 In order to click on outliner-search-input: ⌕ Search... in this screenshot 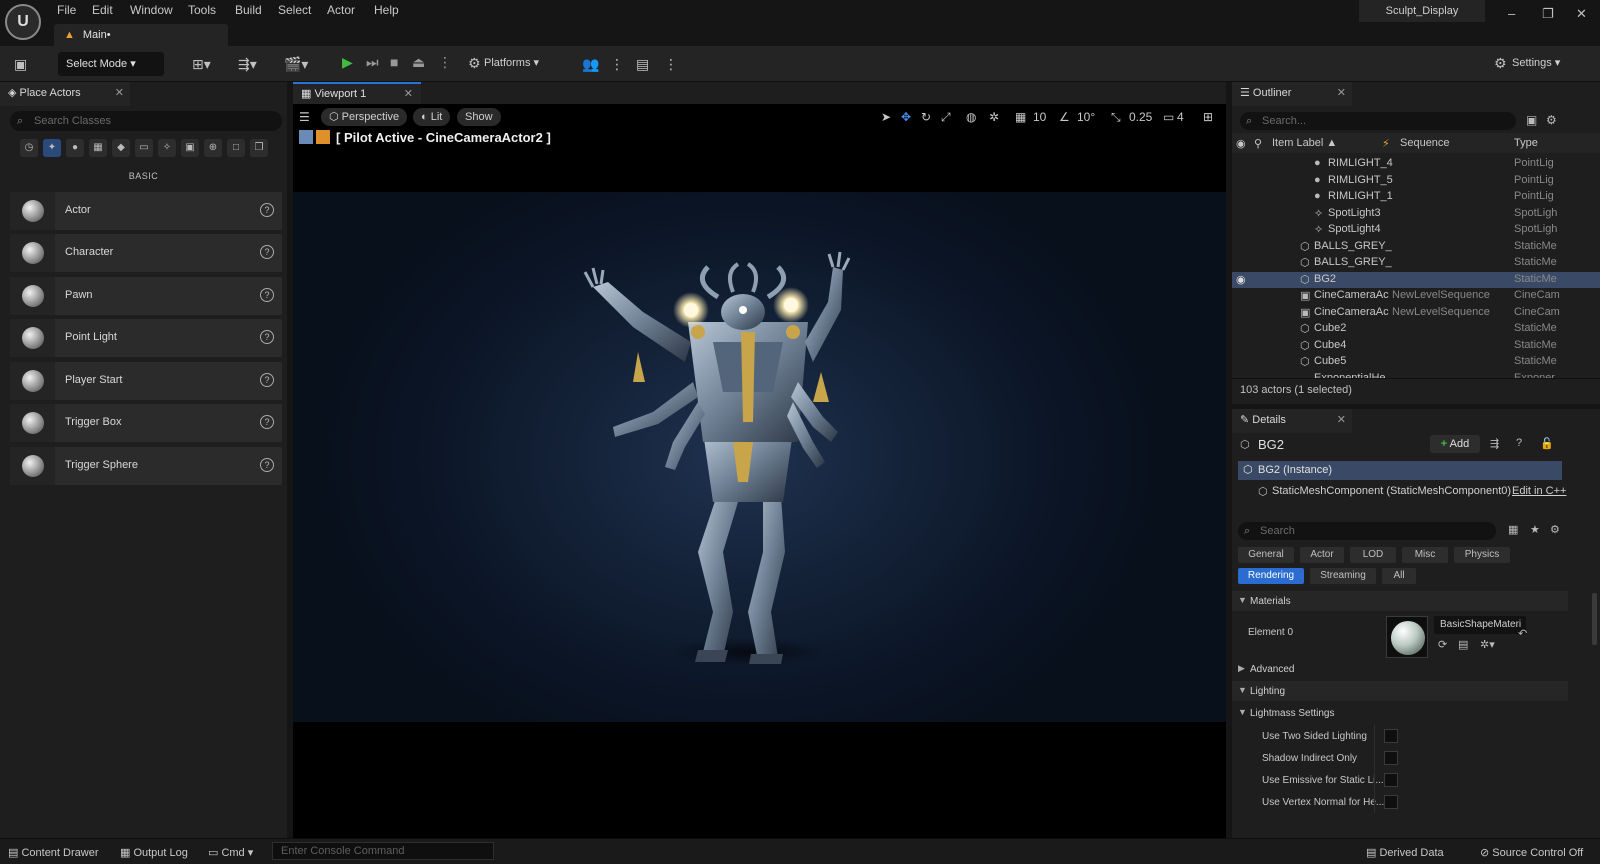, I will do `click(1378, 121)`.